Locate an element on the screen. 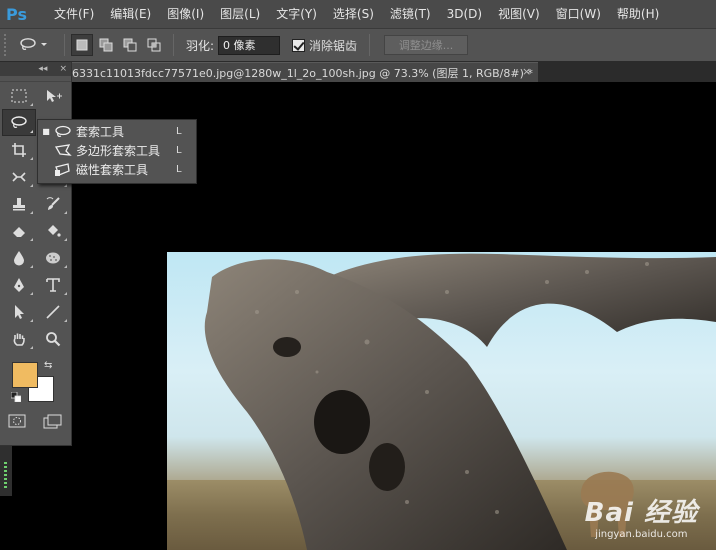 This screenshot has height=550, width=716. zoom-tool is located at coordinates (53, 338).